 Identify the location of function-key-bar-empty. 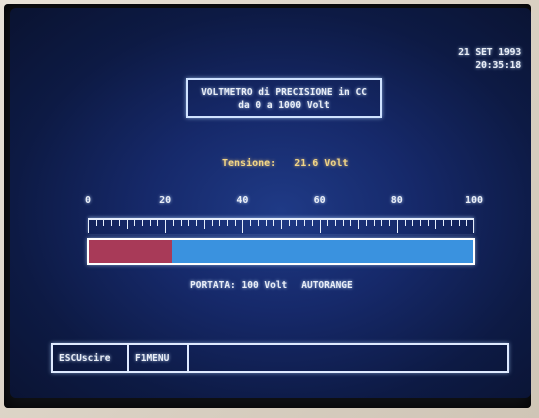
(348, 358).